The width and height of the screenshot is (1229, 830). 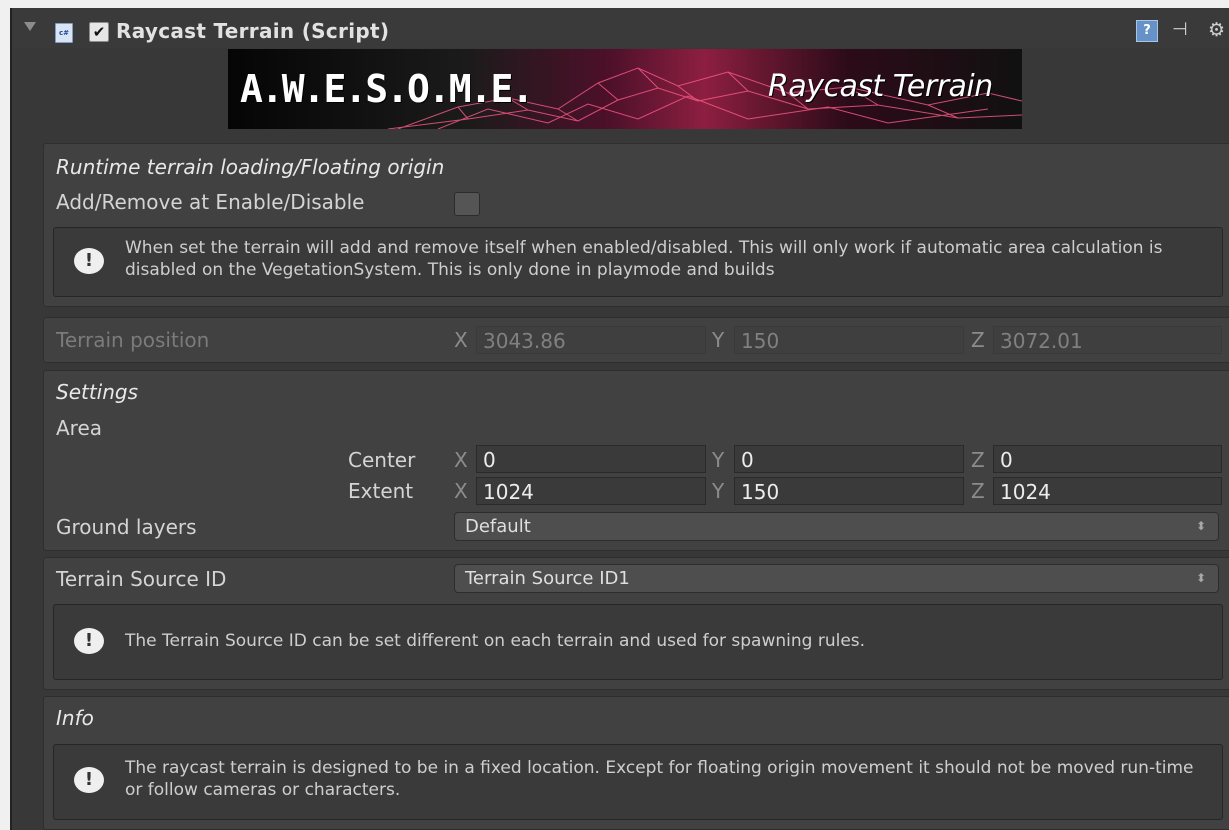 I want to click on center-x-label: X, so click(x=461, y=460).